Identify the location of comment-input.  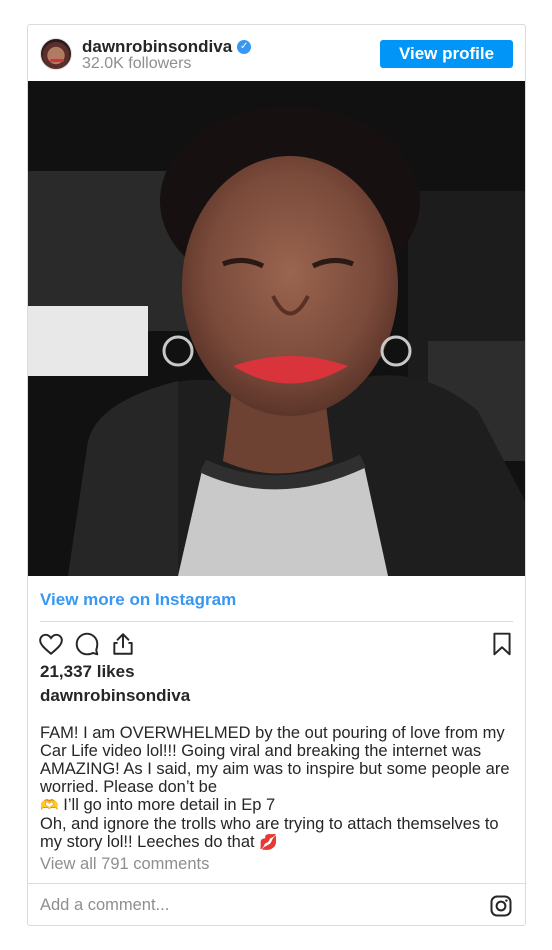
(250, 905).